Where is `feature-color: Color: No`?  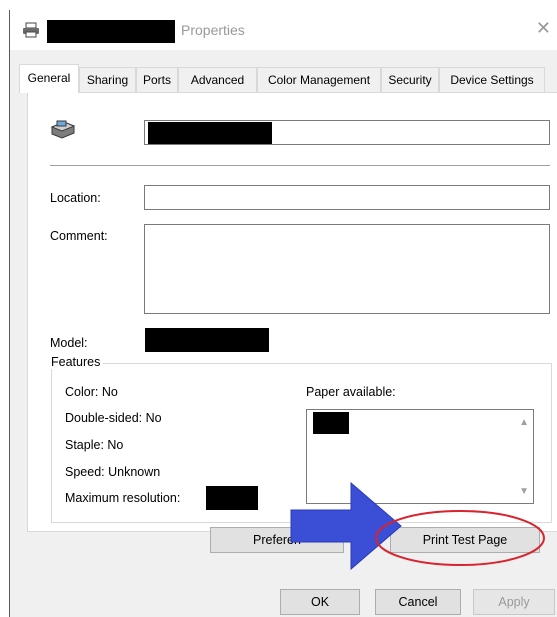 feature-color: Color: No is located at coordinates (91, 392).